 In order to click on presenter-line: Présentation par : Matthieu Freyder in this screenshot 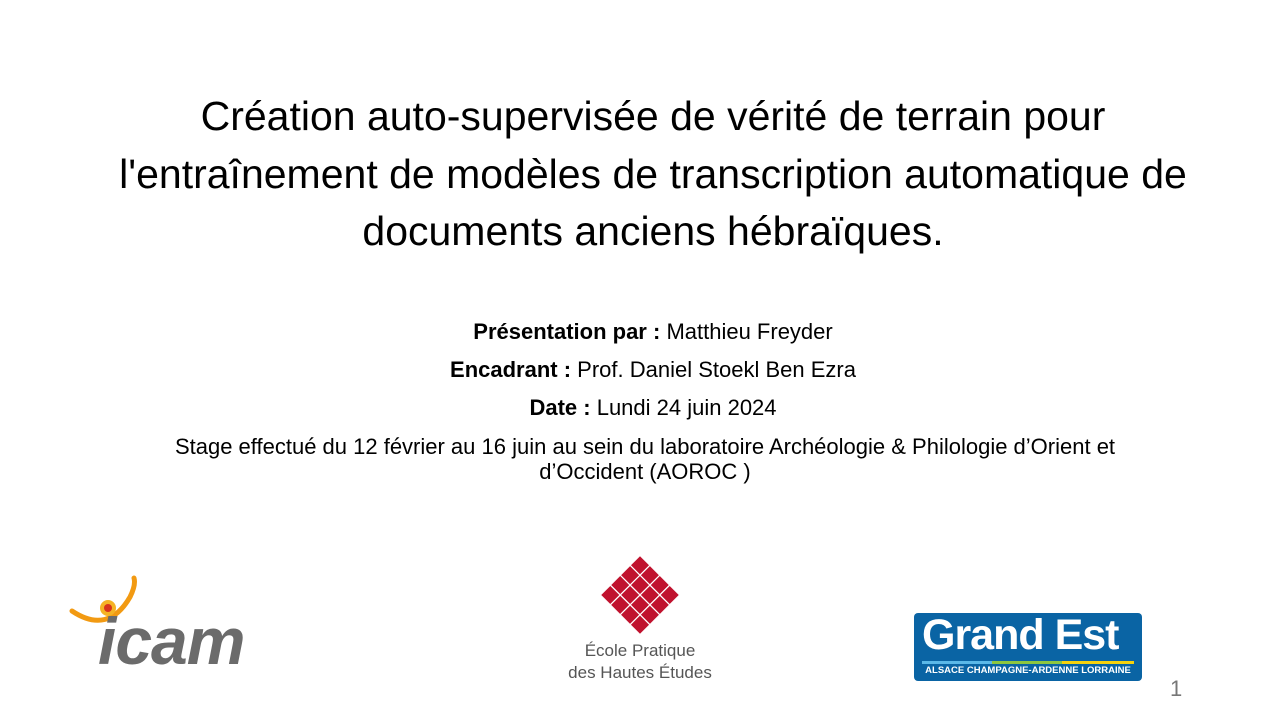, I will do `click(653, 332)`.